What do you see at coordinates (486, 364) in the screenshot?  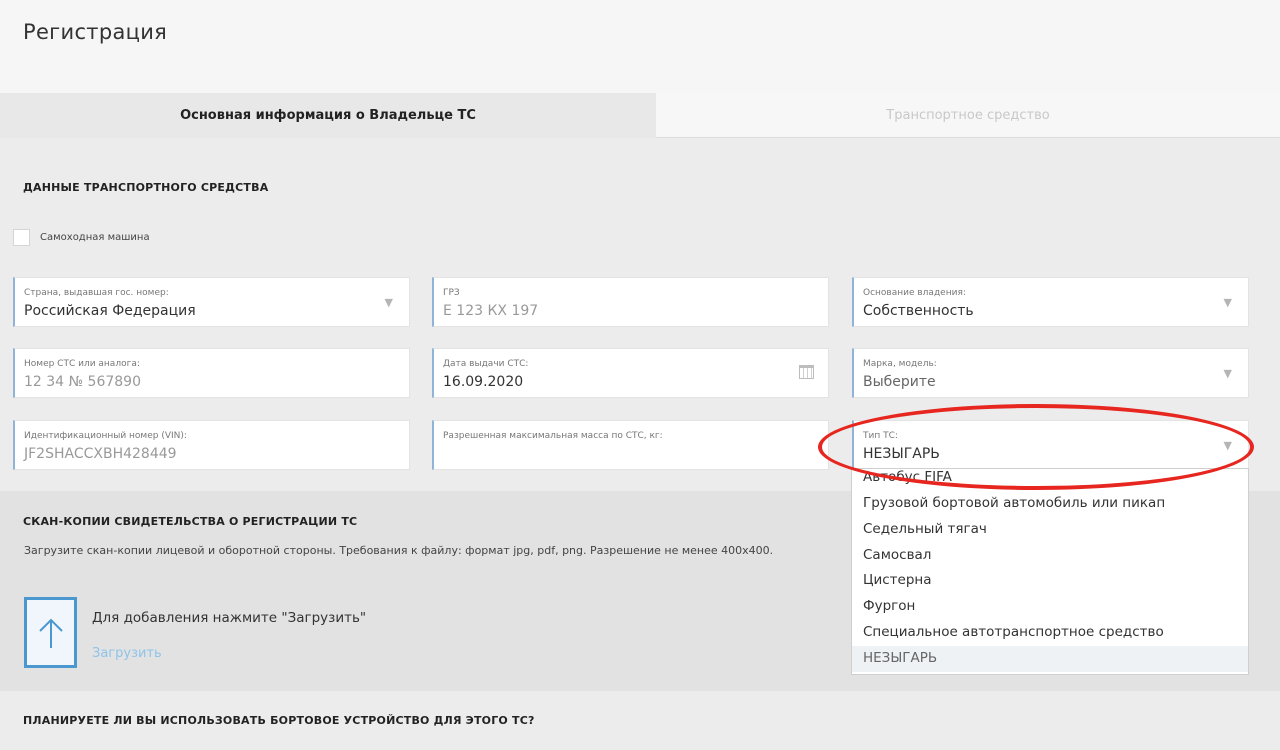 I see `sts-date-label: Дата выдачи СТС:` at bounding box center [486, 364].